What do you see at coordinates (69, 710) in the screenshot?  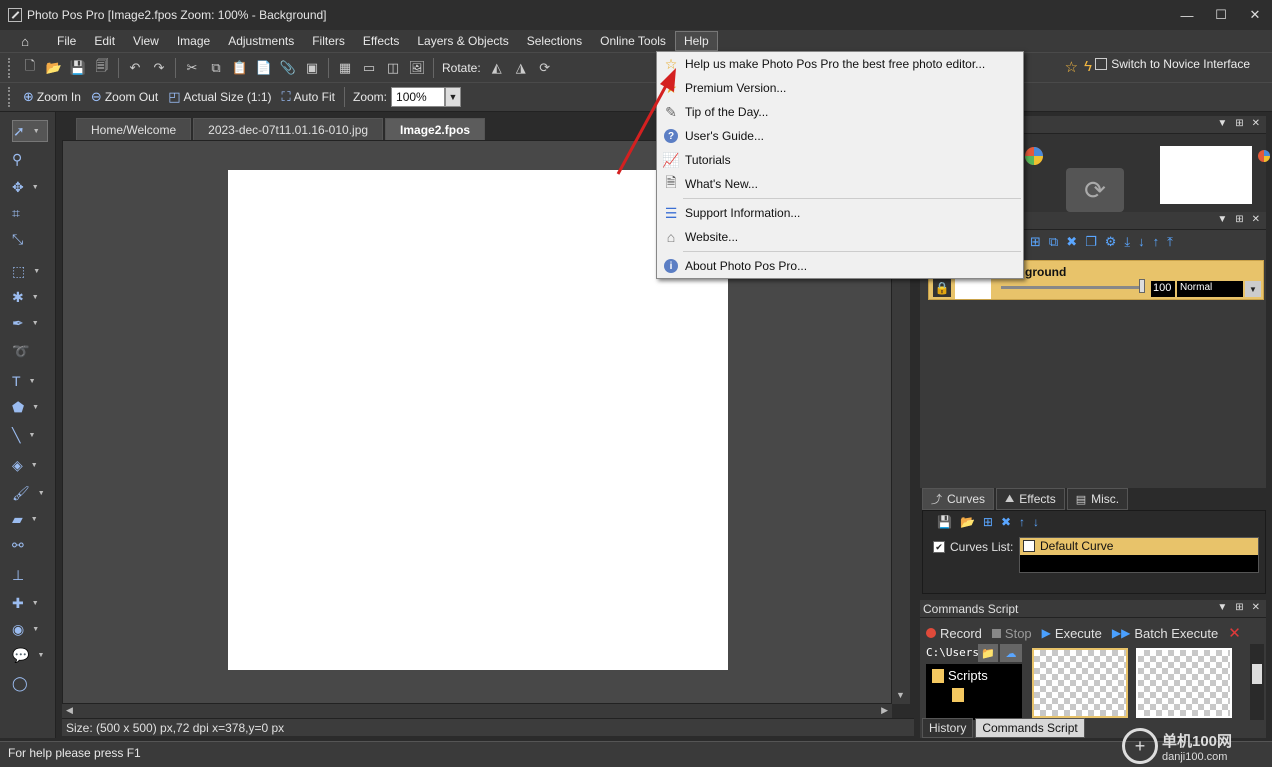 I see `scroll-left-icon: ◀` at bounding box center [69, 710].